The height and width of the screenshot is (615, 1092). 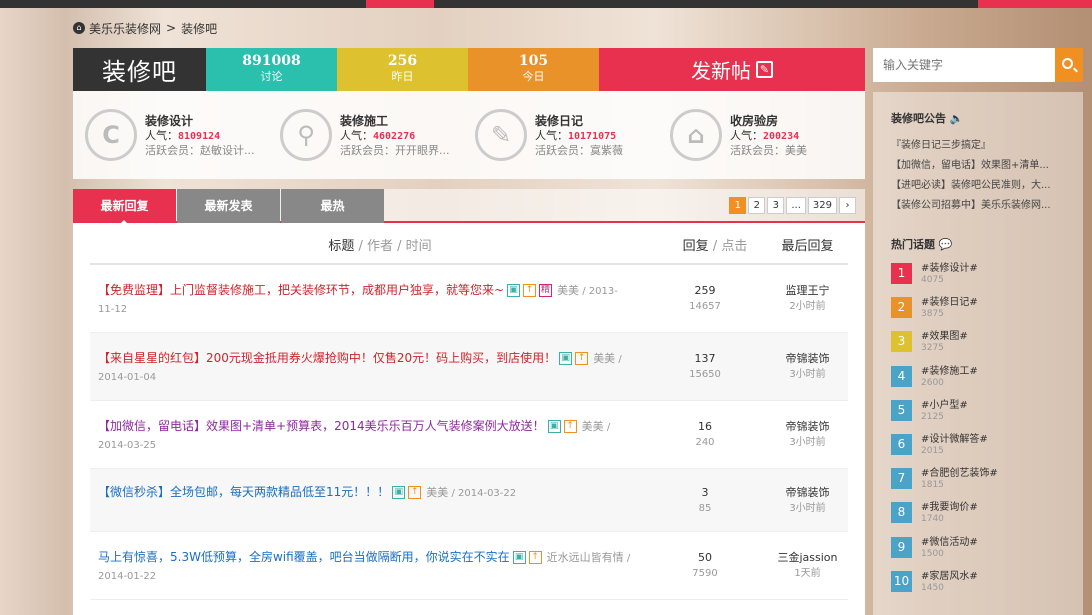 I want to click on reply-count-cell: 137 15650, so click(x=705, y=367).